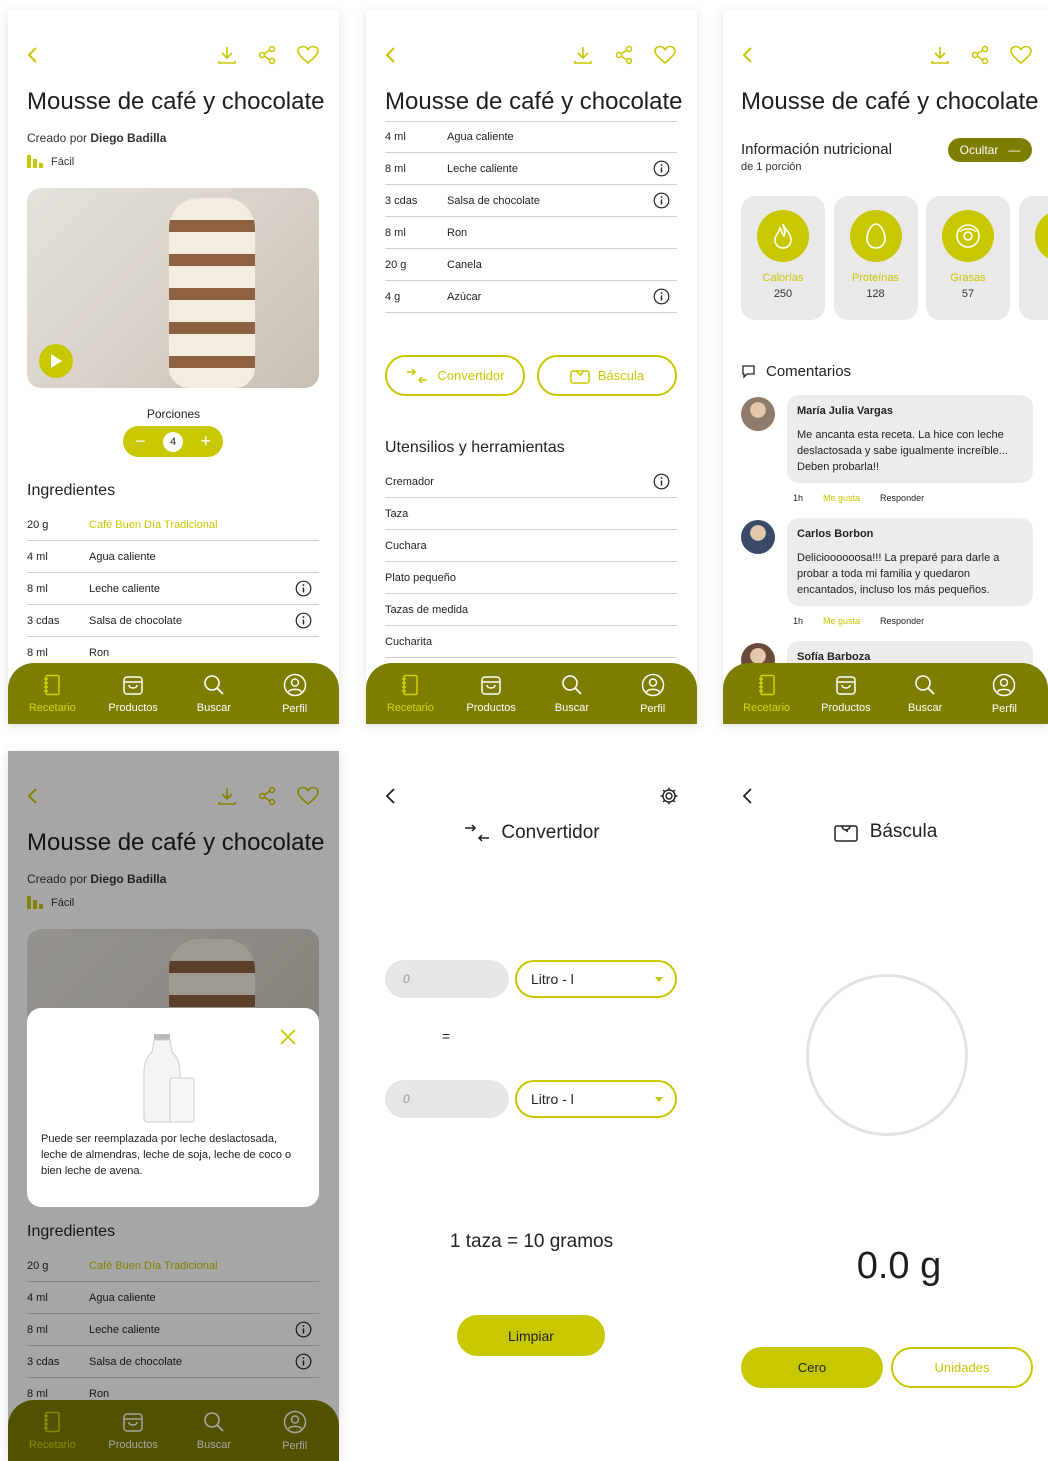 Image resolution: width=1048 pixels, height=1461 pixels. Describe the element at coordinates (531, 514) in the screenshot. I see `tool-row: Taza` at that location.